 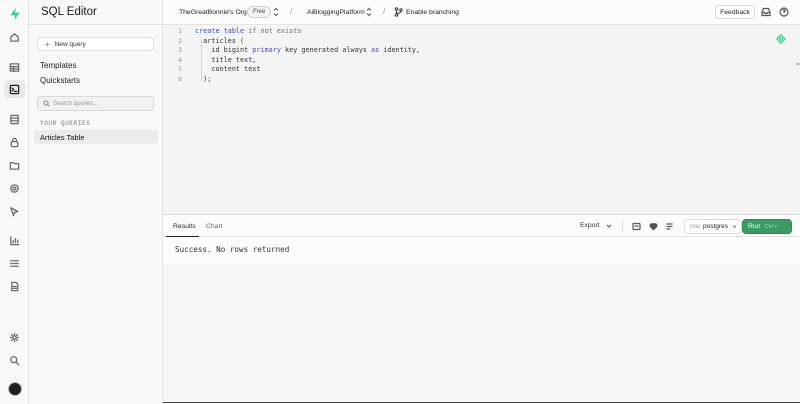 I want to click on export-button: Export, so click(x=596, y=225).